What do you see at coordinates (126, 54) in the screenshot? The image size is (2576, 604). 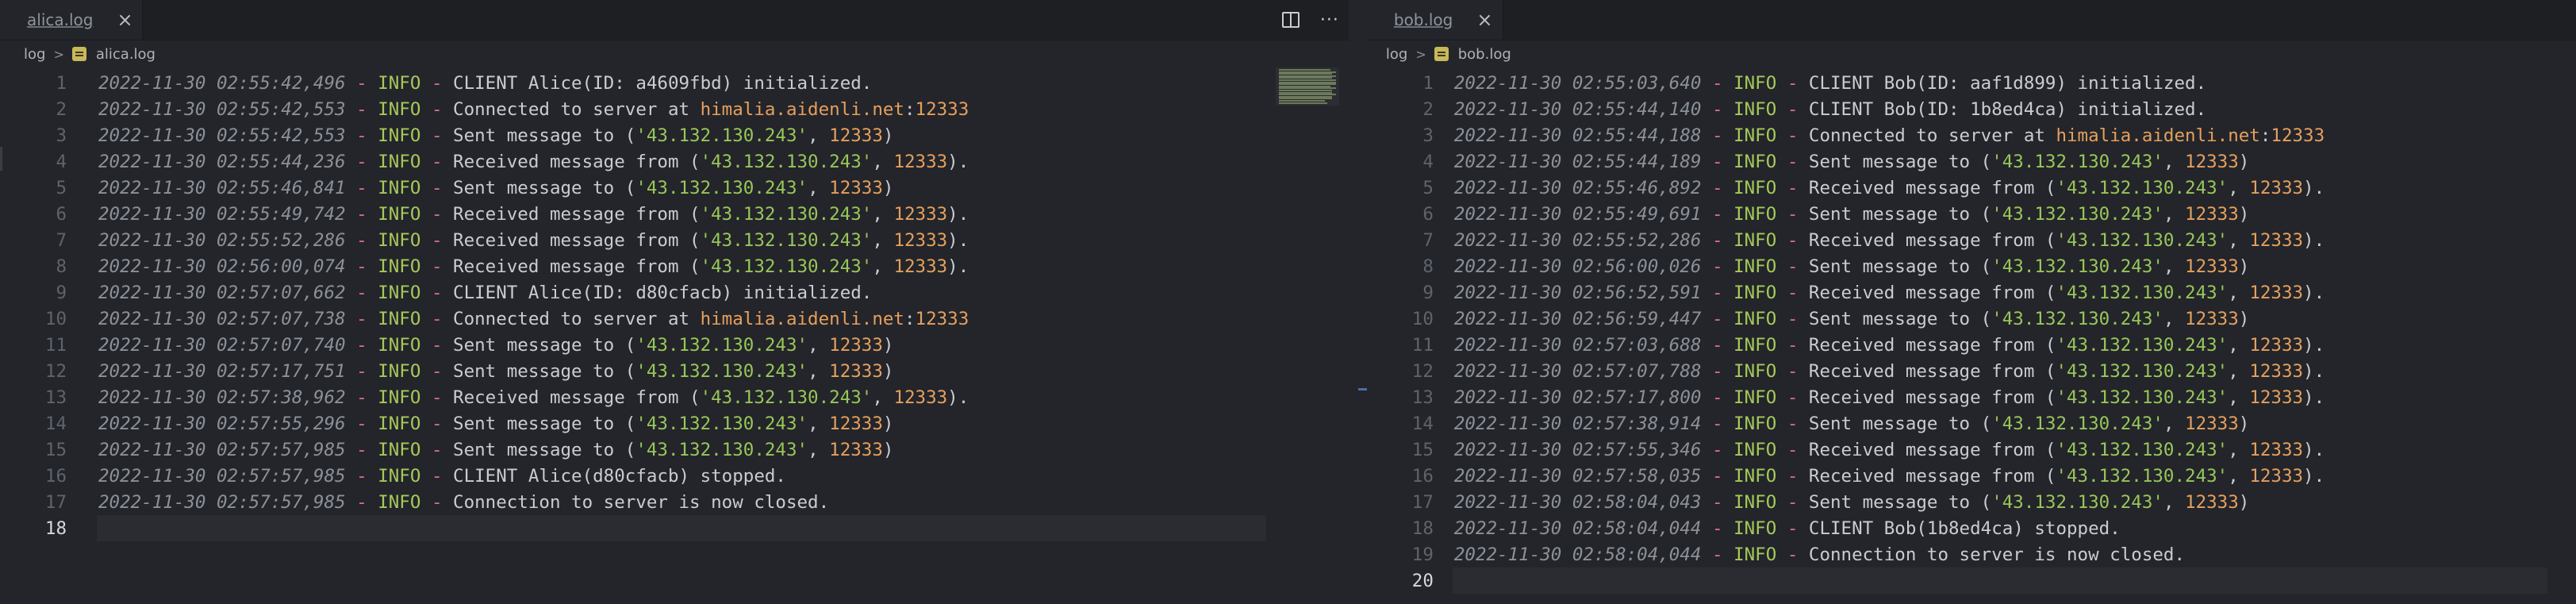 I see `breadcrumb-file: alica.log` at bounding box center [126, 54].